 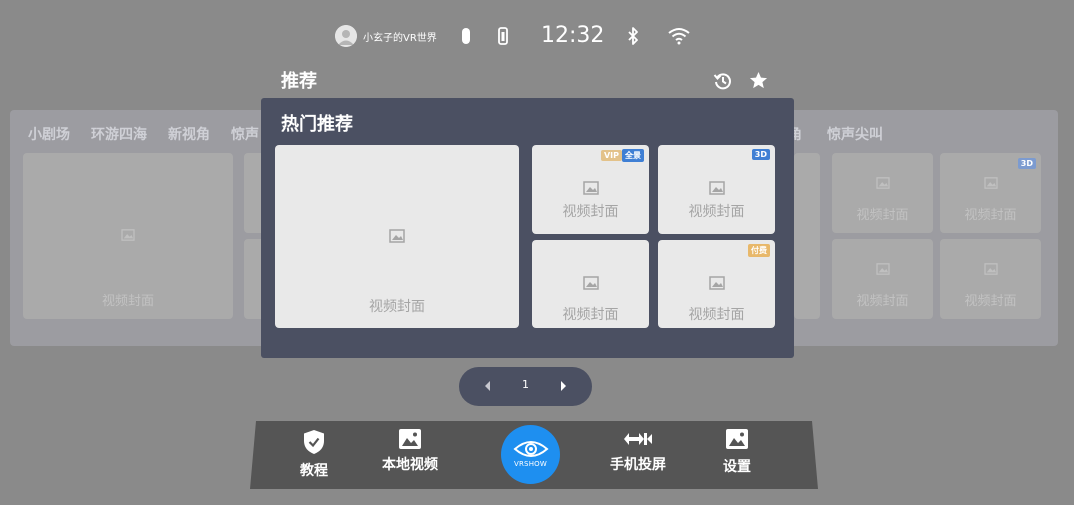 I want to click on video-card: 视频封面, so click(x=590, y=284).